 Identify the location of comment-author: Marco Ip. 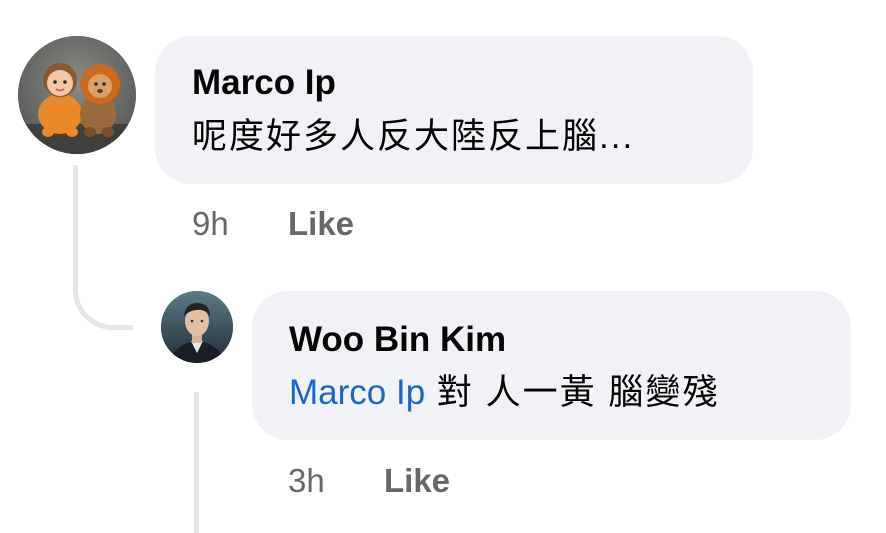
(264, 83).